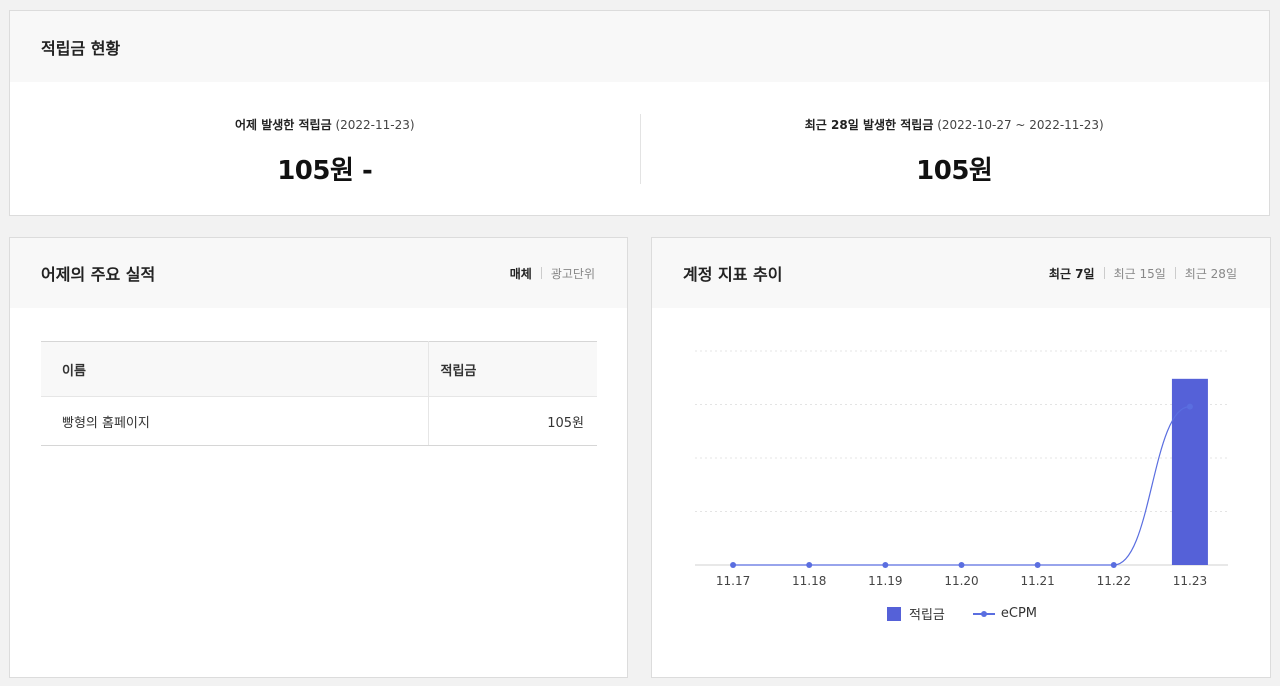 Image resolution: width=1280 pixels, height=686 pixels. I want to click on table-row: 빵형의 홈페이지 105원, so click(319, 421).